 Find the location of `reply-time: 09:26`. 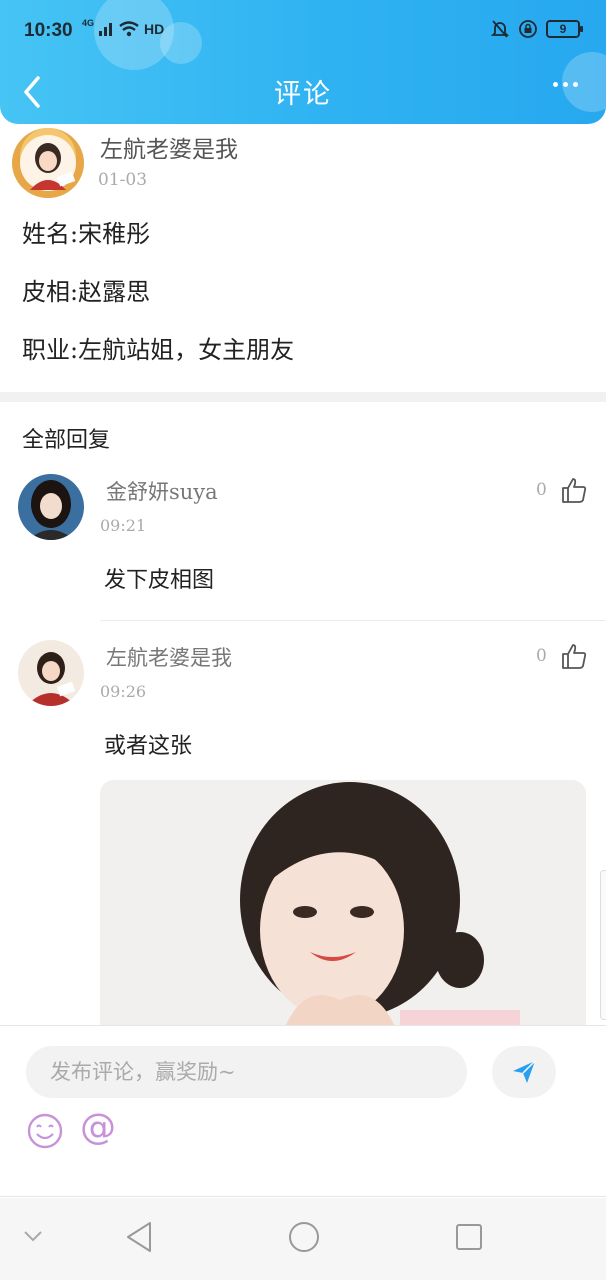

reply-time: 09:26 is located at coordinates (123, 691).